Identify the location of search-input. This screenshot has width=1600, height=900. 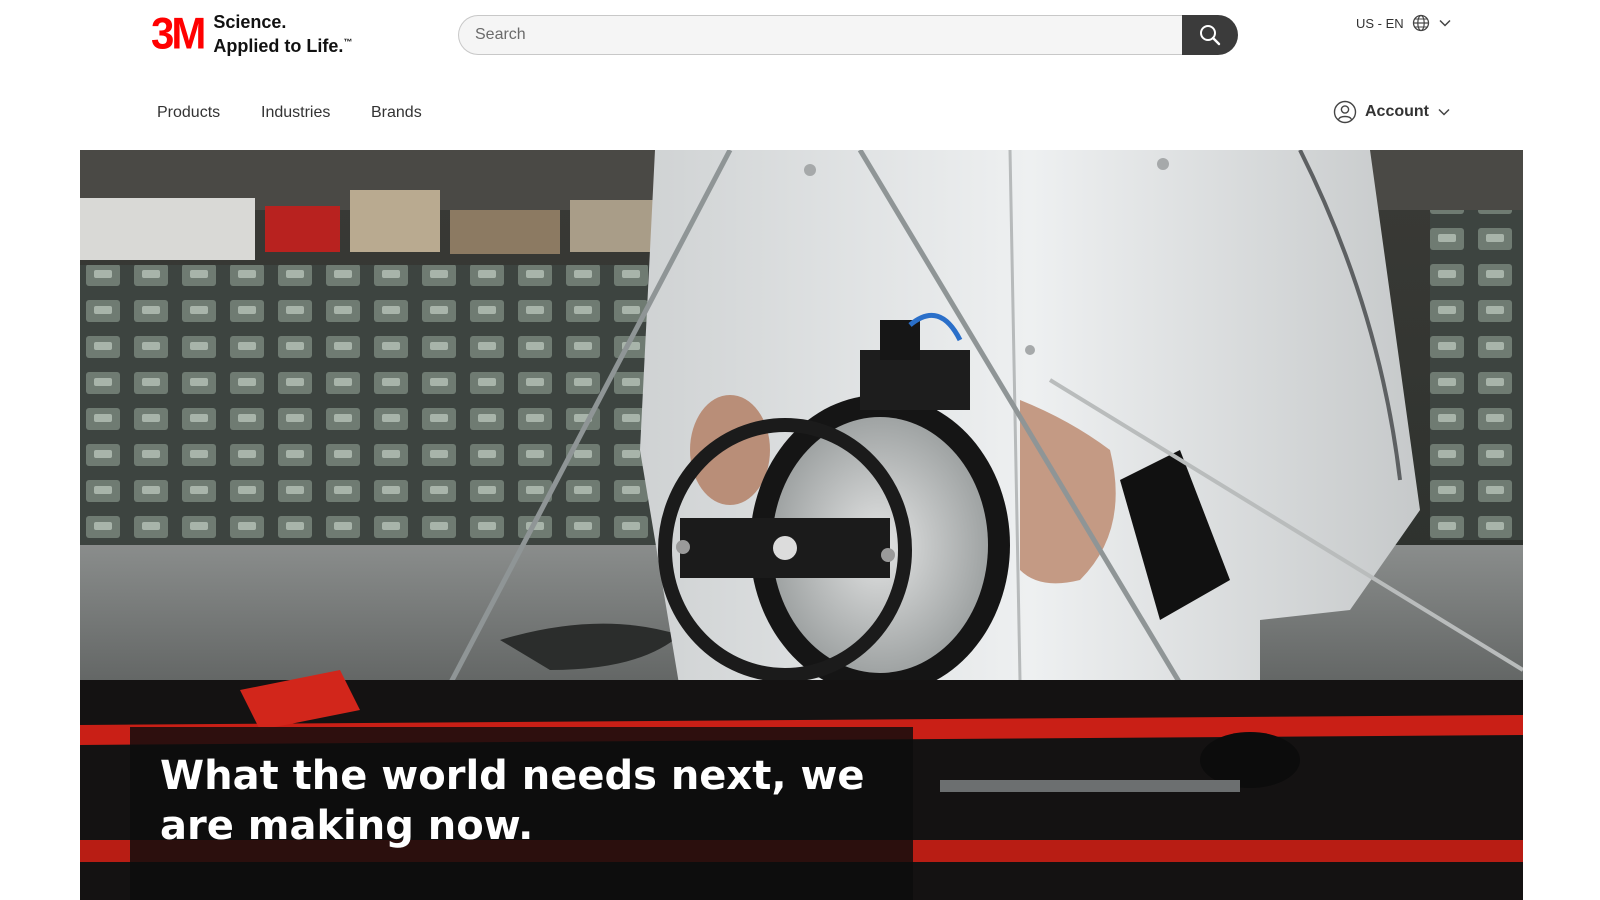
(820, 35).